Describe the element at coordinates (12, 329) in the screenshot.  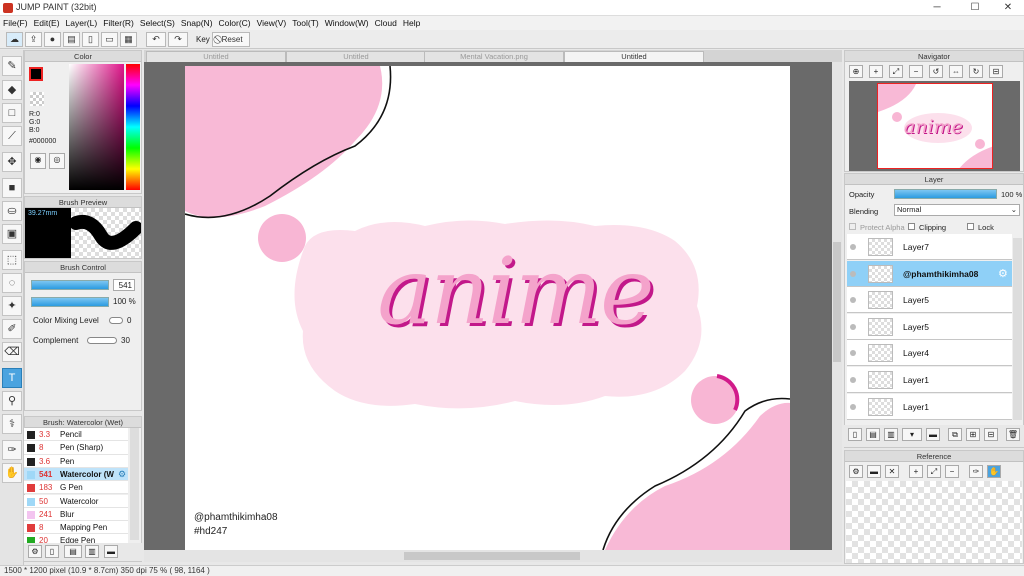
I see `select-pen-tool-icon: ✐` at that location.